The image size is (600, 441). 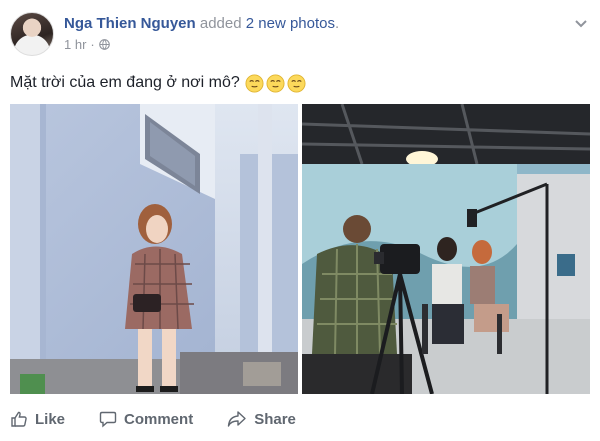 What do you see at coordinates (275, 419) in the screenshot?
I see `share-label: Share` at bounding box center [275, 419].